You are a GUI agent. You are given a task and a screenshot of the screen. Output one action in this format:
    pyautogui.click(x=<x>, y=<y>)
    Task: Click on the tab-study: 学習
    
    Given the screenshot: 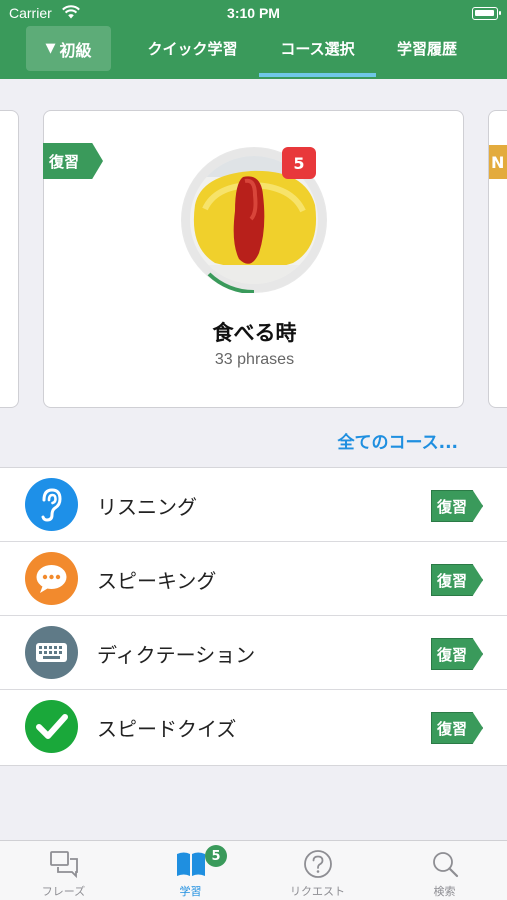 What is the action you would take?
    pyautogui.click(x=190, y=870)
    